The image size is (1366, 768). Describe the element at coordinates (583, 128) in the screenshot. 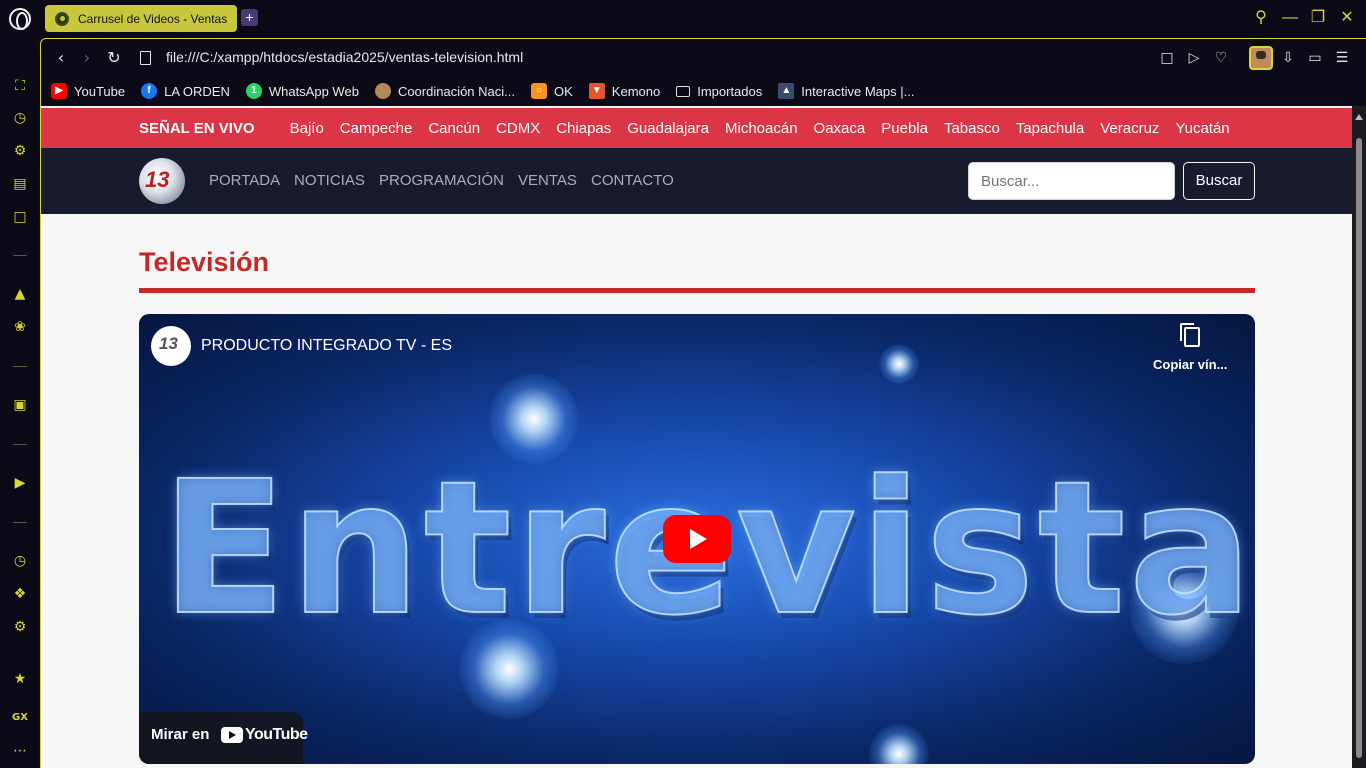

I see `region-link: Chiapas` at that location.